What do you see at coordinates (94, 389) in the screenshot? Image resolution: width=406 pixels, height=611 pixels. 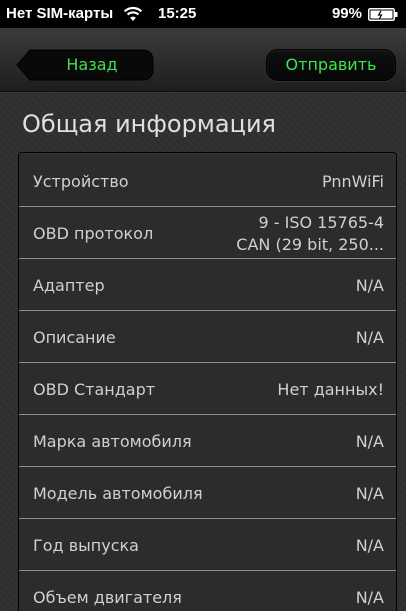 I see `row-label: OBD Стандарт` at bounding box center [94, 389].